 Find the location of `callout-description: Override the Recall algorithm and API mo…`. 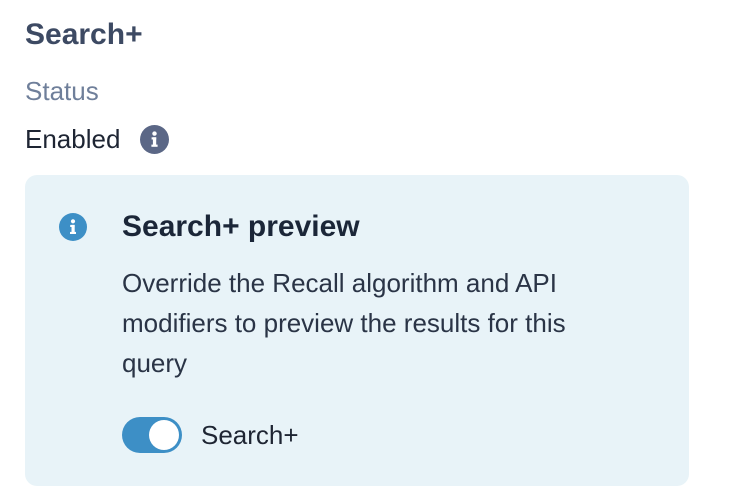

callout-description: Override the Recall algorithm and API mo… is located at coordinates (344, 323).